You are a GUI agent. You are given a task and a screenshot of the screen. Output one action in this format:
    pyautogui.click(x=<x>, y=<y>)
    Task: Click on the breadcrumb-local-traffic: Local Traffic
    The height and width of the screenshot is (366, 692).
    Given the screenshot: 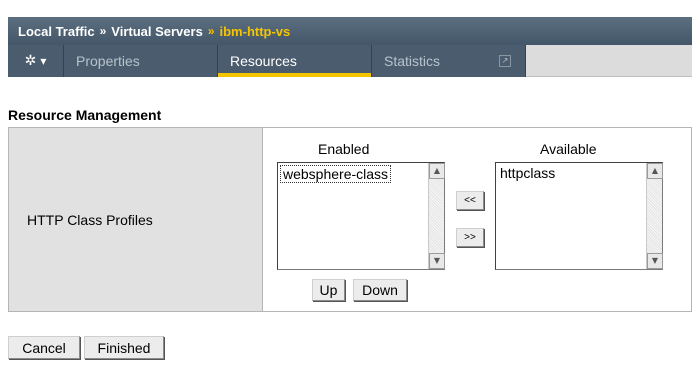 What is the action you would take?
    pyautogui.click(x=56, y=31)
    